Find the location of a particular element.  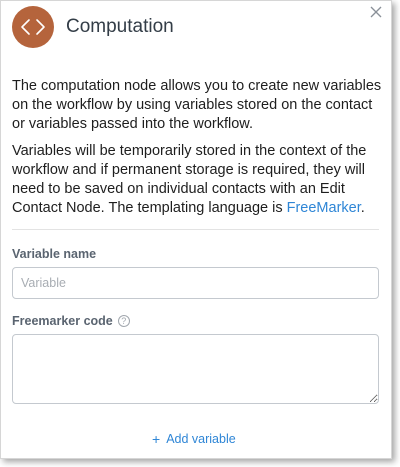

panel-title: Computation is located at coordinates (120, 26).